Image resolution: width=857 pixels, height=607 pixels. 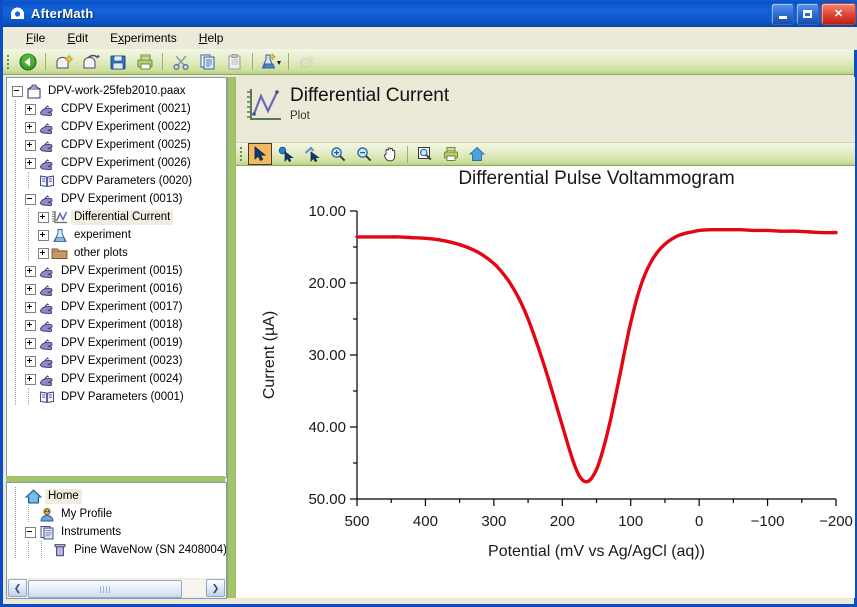 I want to click on tree-item: Differential Current, so click(x=117, y=217).